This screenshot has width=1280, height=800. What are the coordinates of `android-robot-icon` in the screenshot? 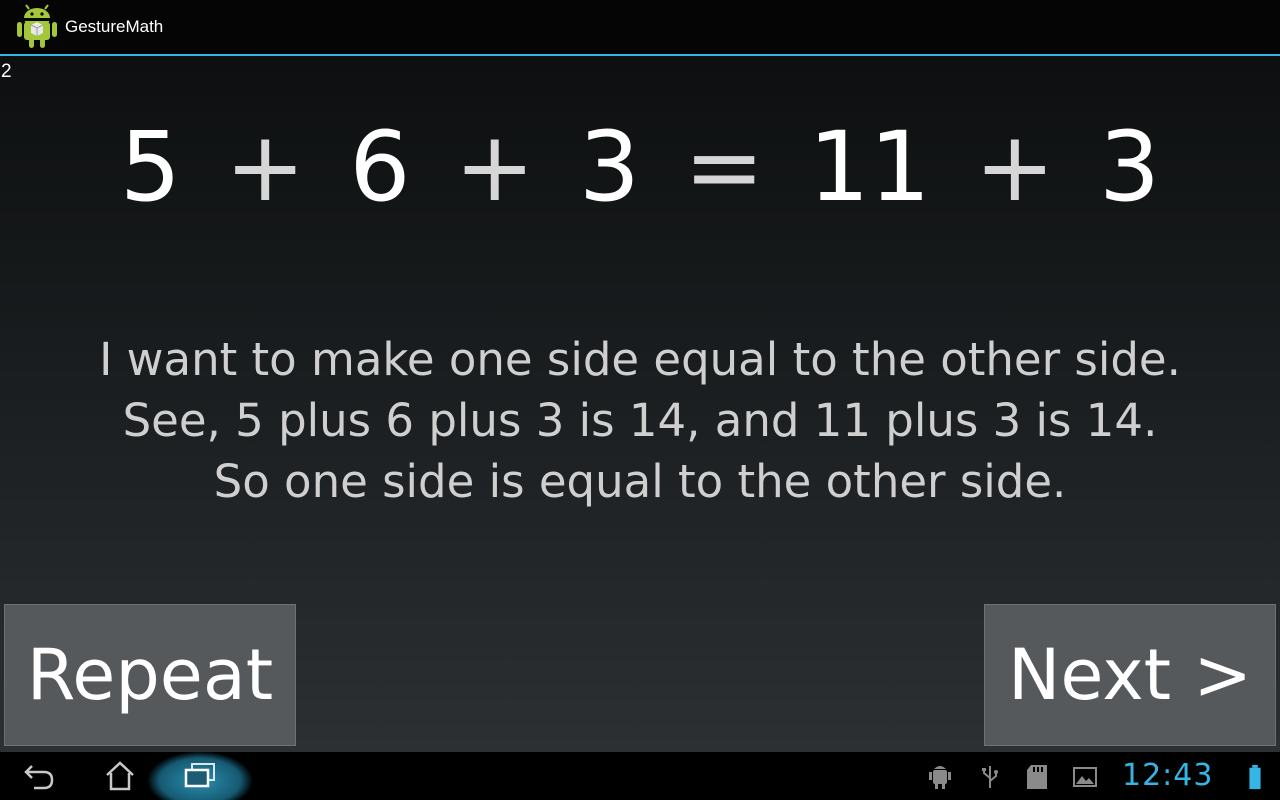 It's located at (37, 27).